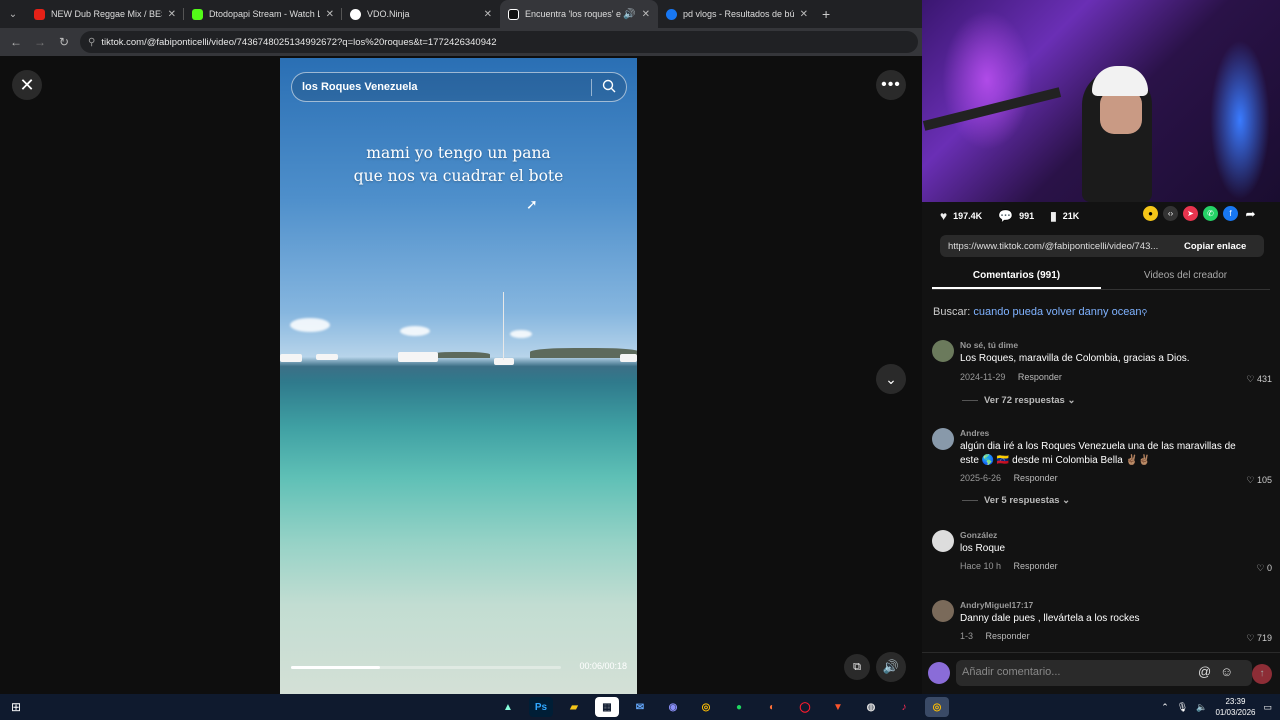 This screenshot has width=1280, height=720. Describe the element at coordinates (541, 707) in the screenshot. I see `photoshop-icon: Ps` at that location.